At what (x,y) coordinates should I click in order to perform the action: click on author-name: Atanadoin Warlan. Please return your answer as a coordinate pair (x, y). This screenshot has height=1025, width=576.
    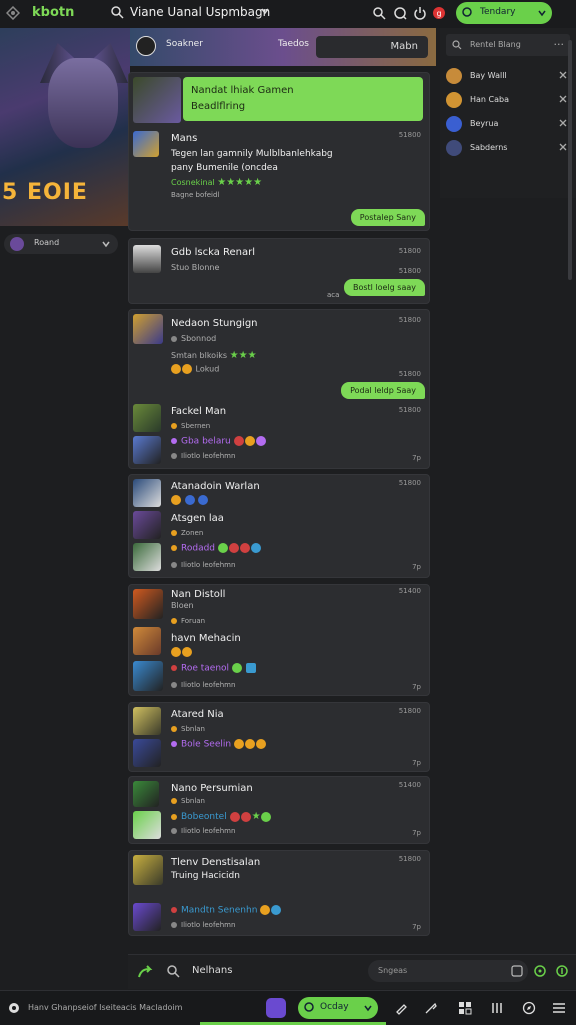
    Looking at the image, I should click on (215, 486).